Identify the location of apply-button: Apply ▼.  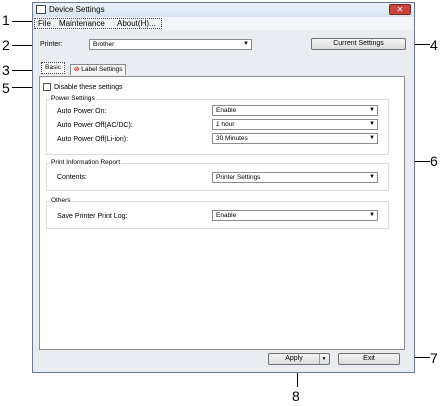
(299, 359).